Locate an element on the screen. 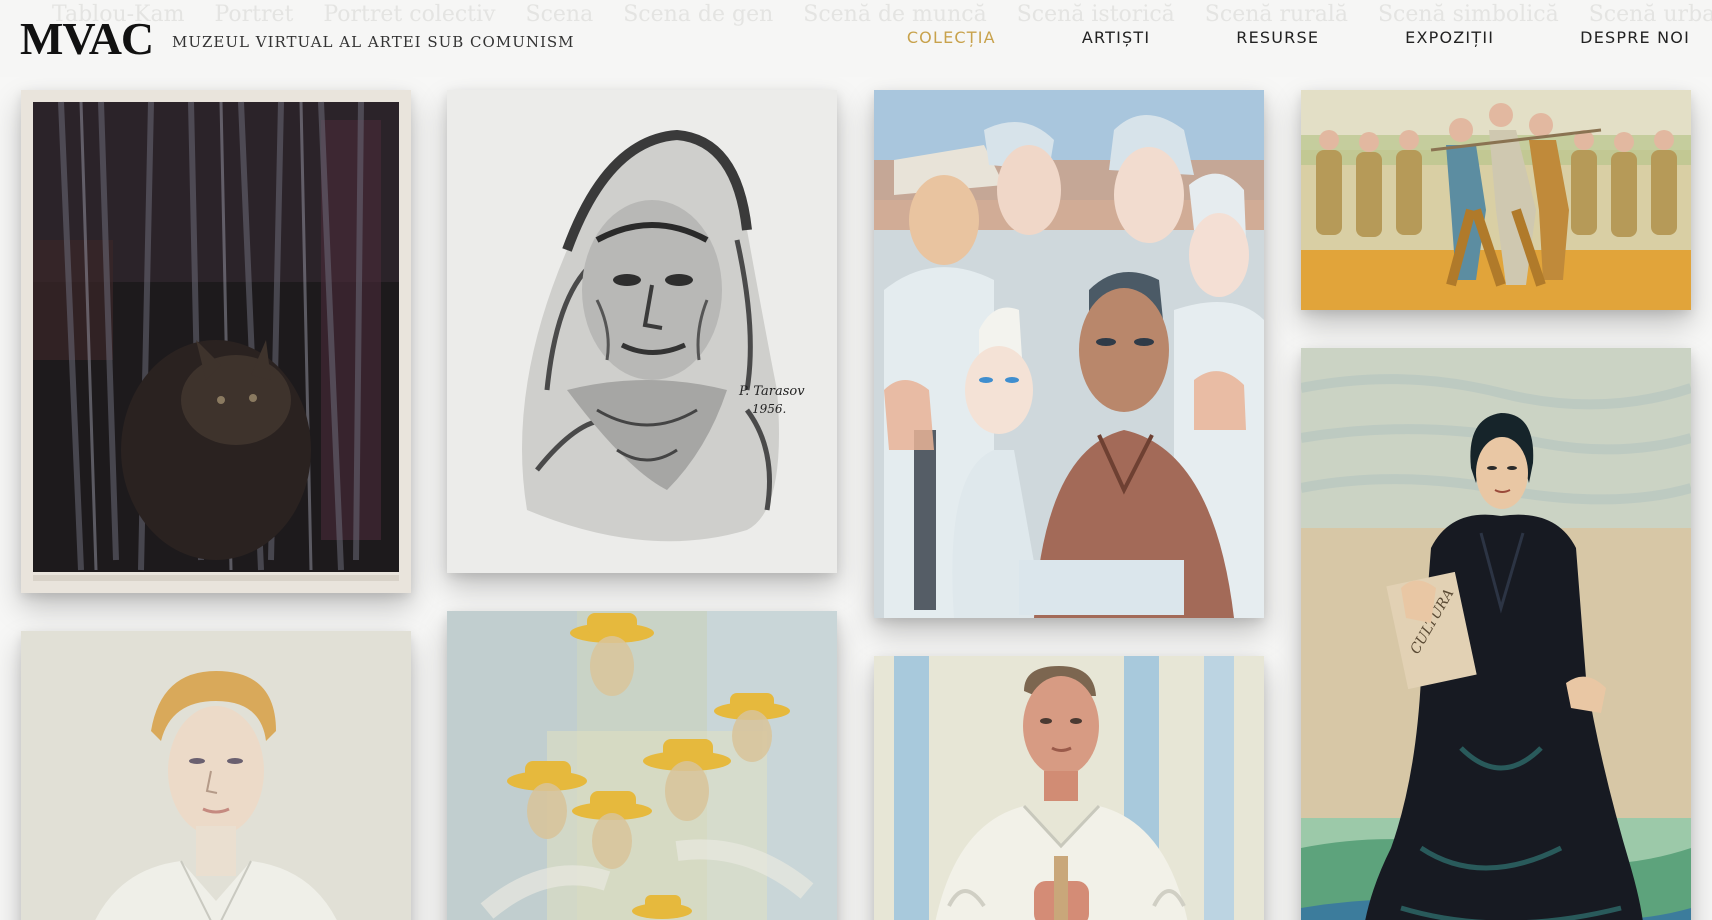 The width and height of the screenshot is (1712, 920). filter-item: Portret is located at coordinates (253, 19).